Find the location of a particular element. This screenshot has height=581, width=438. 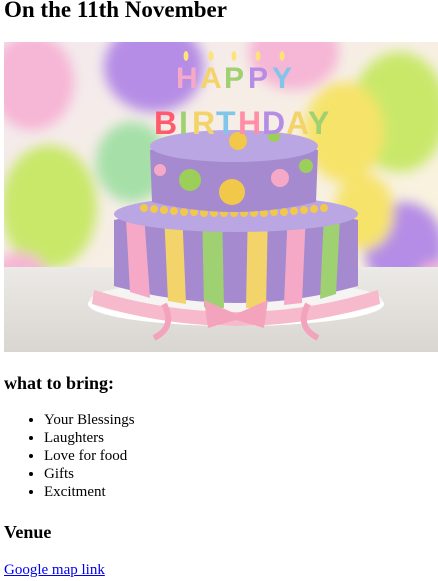

what-to-bring-heading: what to bring: is located at coordinates (59, 383).